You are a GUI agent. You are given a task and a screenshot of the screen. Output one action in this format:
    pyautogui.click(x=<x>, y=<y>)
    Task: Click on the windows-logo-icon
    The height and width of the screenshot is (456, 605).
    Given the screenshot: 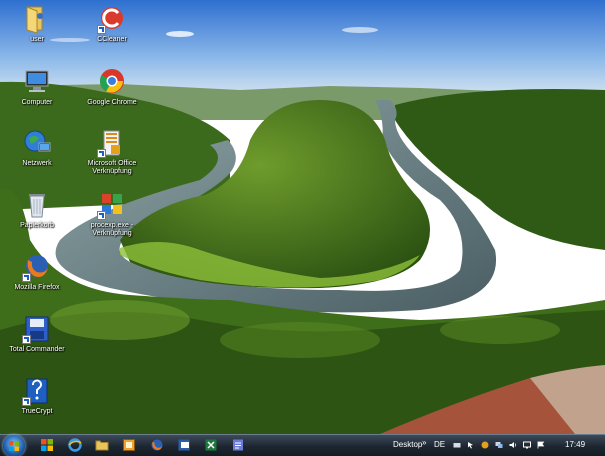 What is the action you would take?
    pyautogui.click(x=14, y=446)
    